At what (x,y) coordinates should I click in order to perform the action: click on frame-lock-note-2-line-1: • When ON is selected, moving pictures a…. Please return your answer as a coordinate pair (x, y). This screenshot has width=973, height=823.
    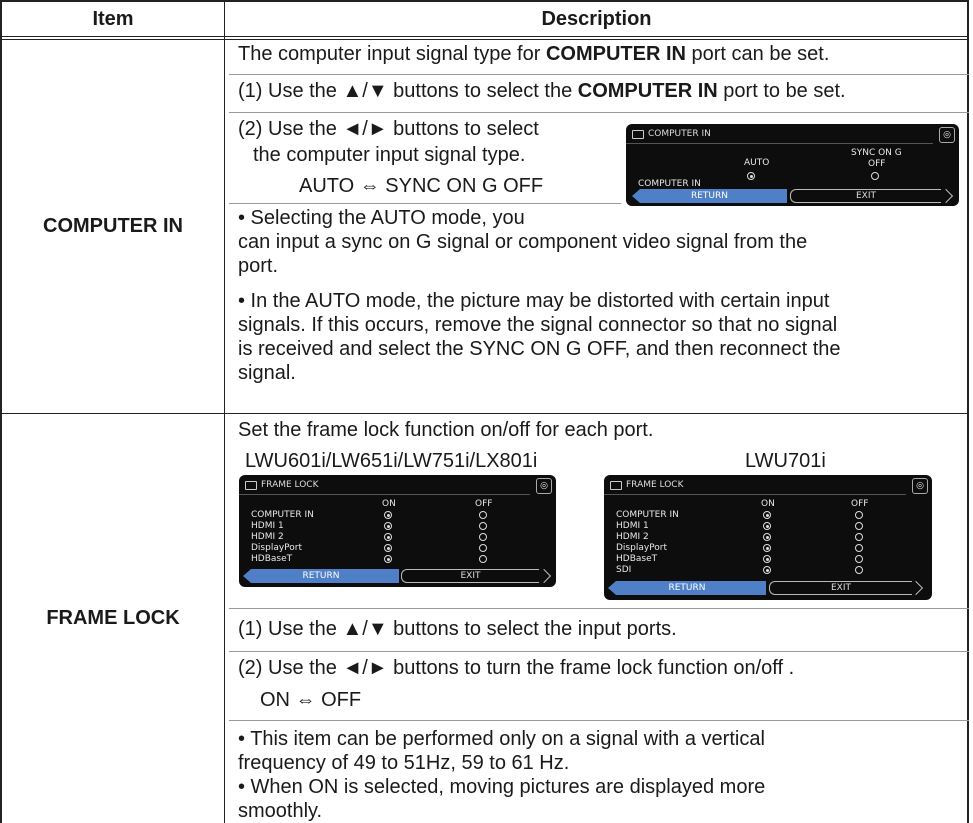
    Looking at the image, I should click on (502, 787).